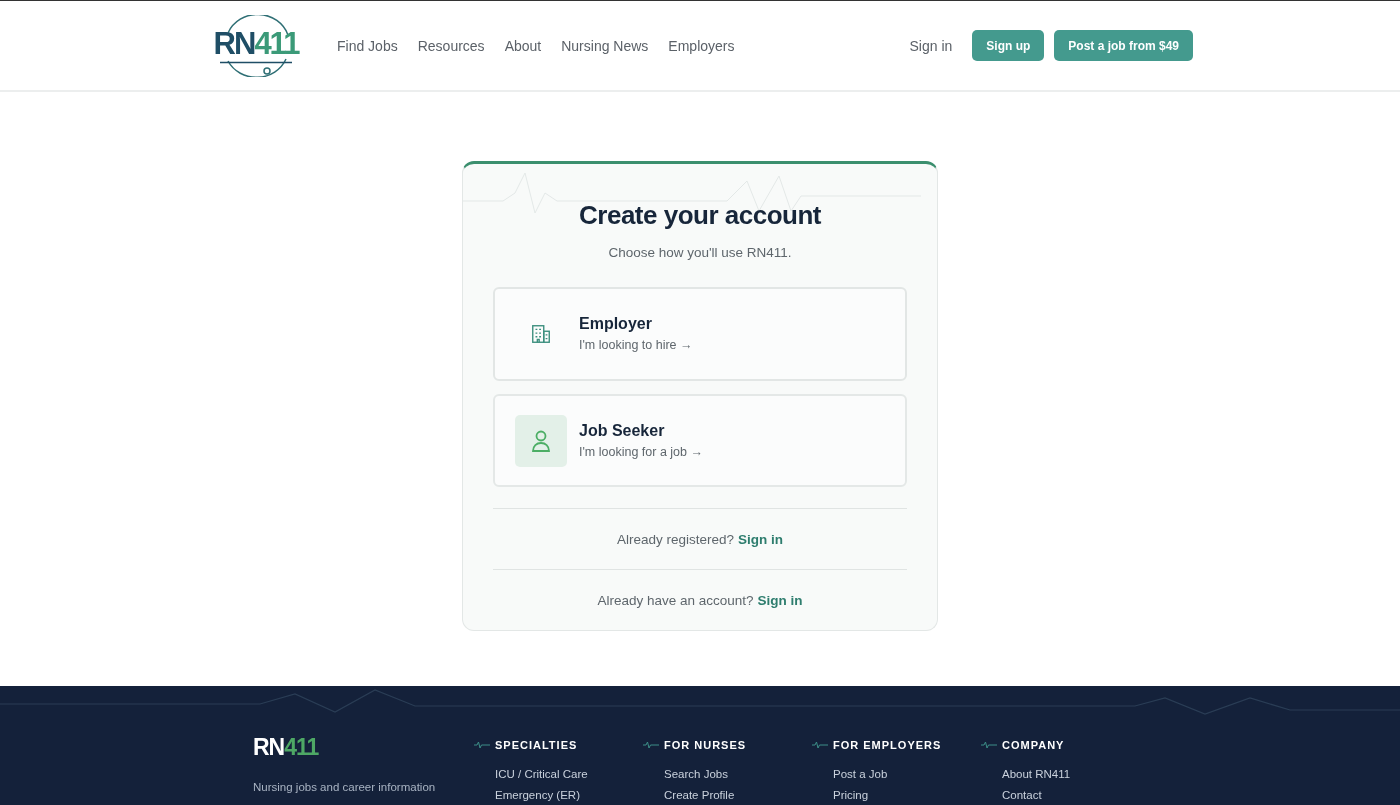 The height and width of the screenshot is (805, 1400). What do you see at coordinates (748, 795) in the screenshot?
I see `footer-link: Create Profile` at bounding box center [748, 795].